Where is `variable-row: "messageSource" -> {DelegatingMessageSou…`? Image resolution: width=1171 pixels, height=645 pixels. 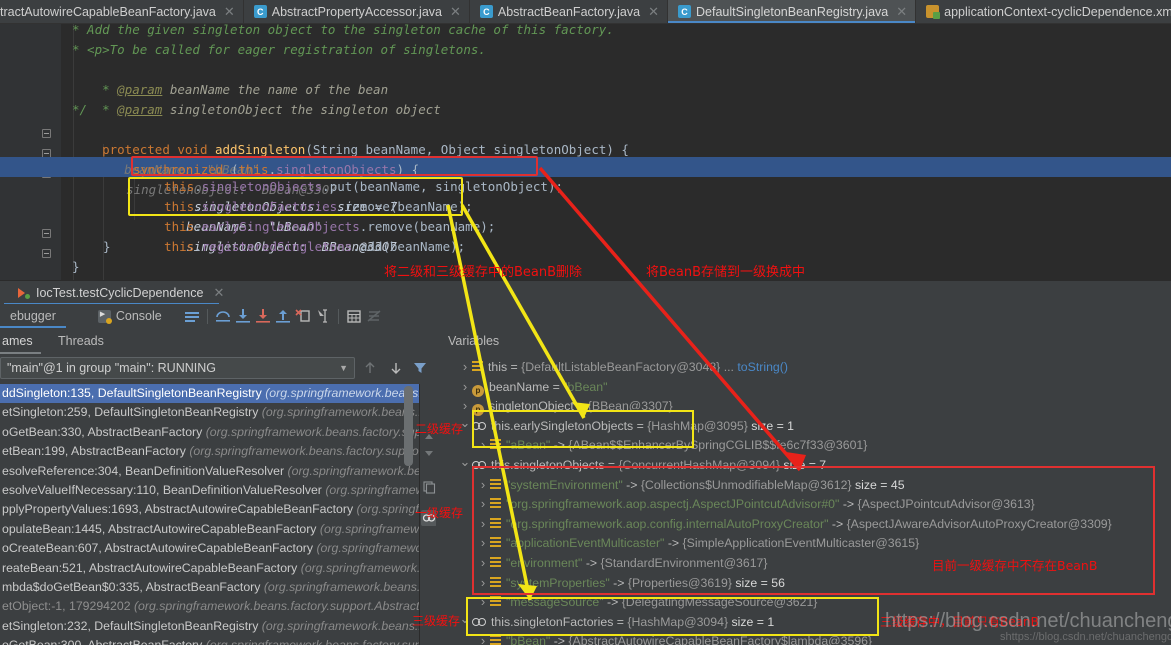
variable-row: "messageSource" -> {DelegatingMessageSou… is located at coordinates (803, 602).